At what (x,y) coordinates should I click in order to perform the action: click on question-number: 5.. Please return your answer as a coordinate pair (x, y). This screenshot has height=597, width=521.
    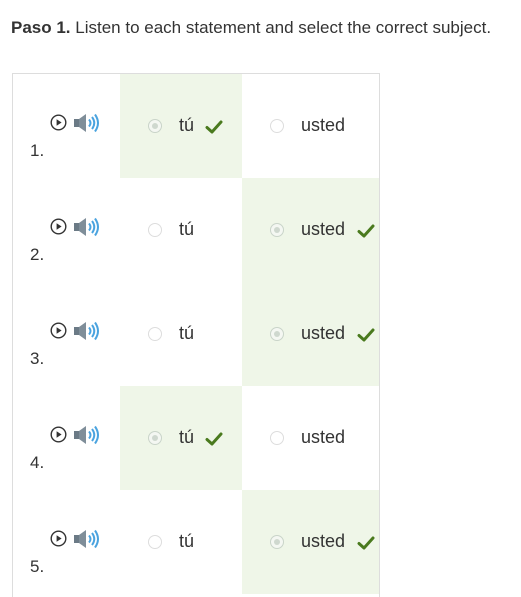
    Looking at the image, I should click on (37, 566).